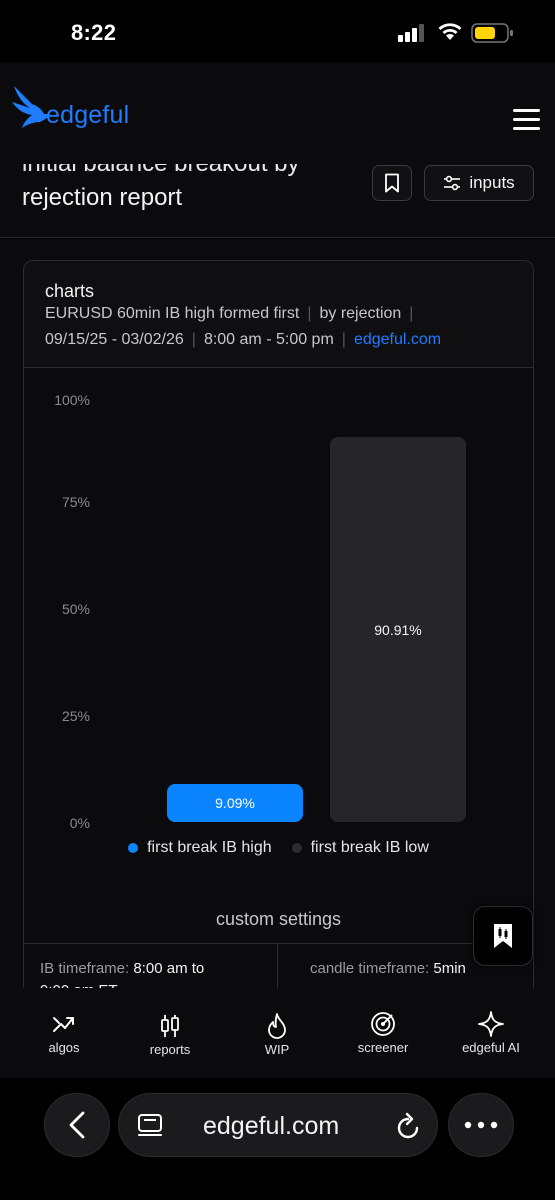 This screenshot has height=1200, width=555. What do you see at coordinates (85, 968) in the screenshot?
I see `ib-timeframe-label: IB timeframe:` at bounding box center [85, 968].